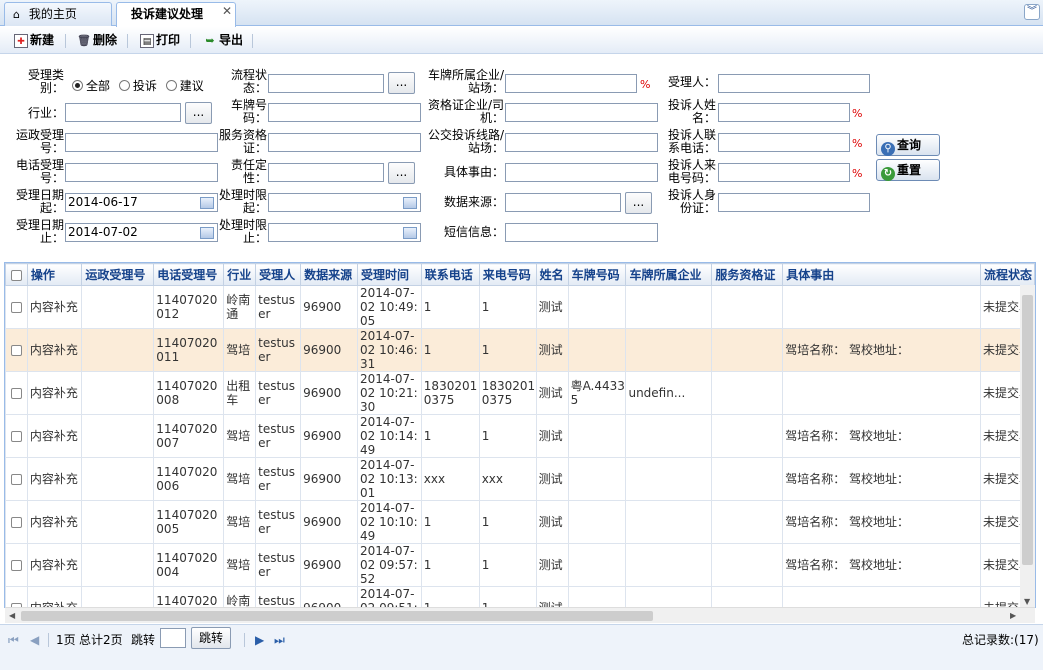 This screenshot has height=670, width=1043. Describe the element at coordinates (552, 274) in the screenshot. I see `column-header: 姓名` at that location.